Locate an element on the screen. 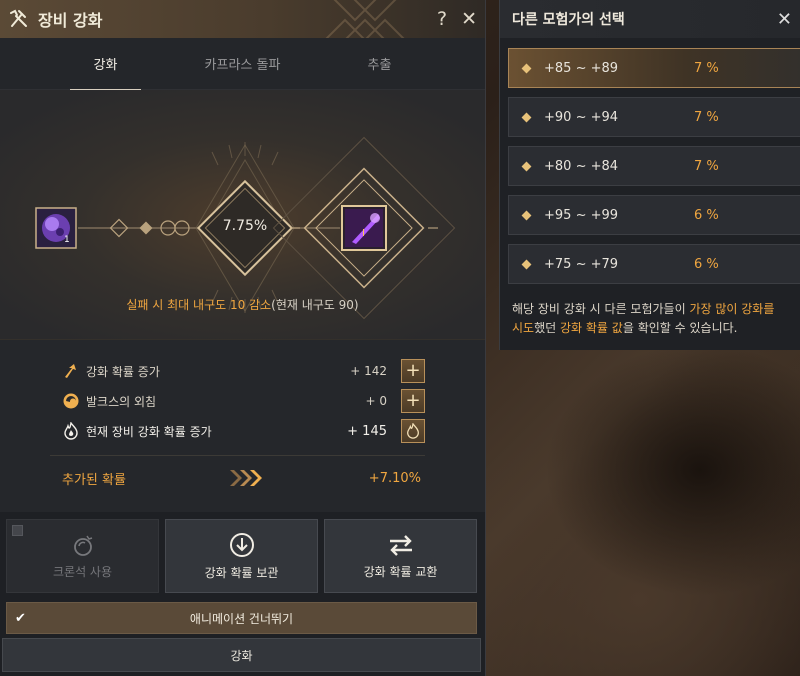 The image size is (800, 676). choice-range: +75 ~ +79 is located at coordinates (581, 264).